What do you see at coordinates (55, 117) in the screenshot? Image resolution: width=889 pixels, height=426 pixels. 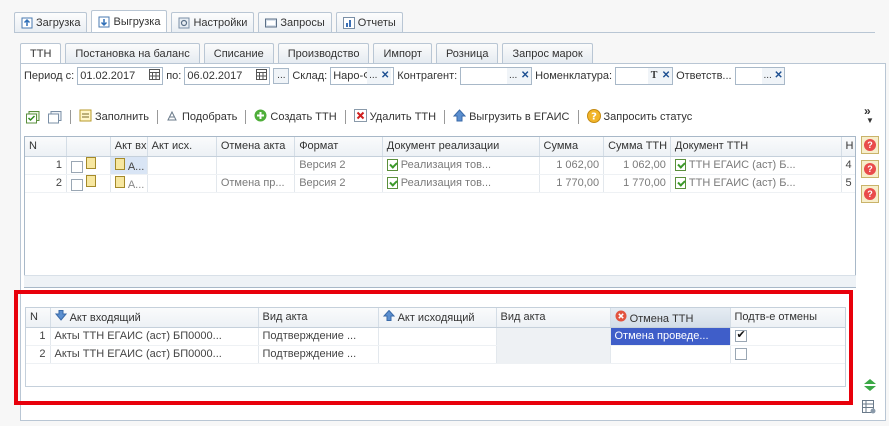 I see `uncheck-all-icon` at bounding box center [55, 117].